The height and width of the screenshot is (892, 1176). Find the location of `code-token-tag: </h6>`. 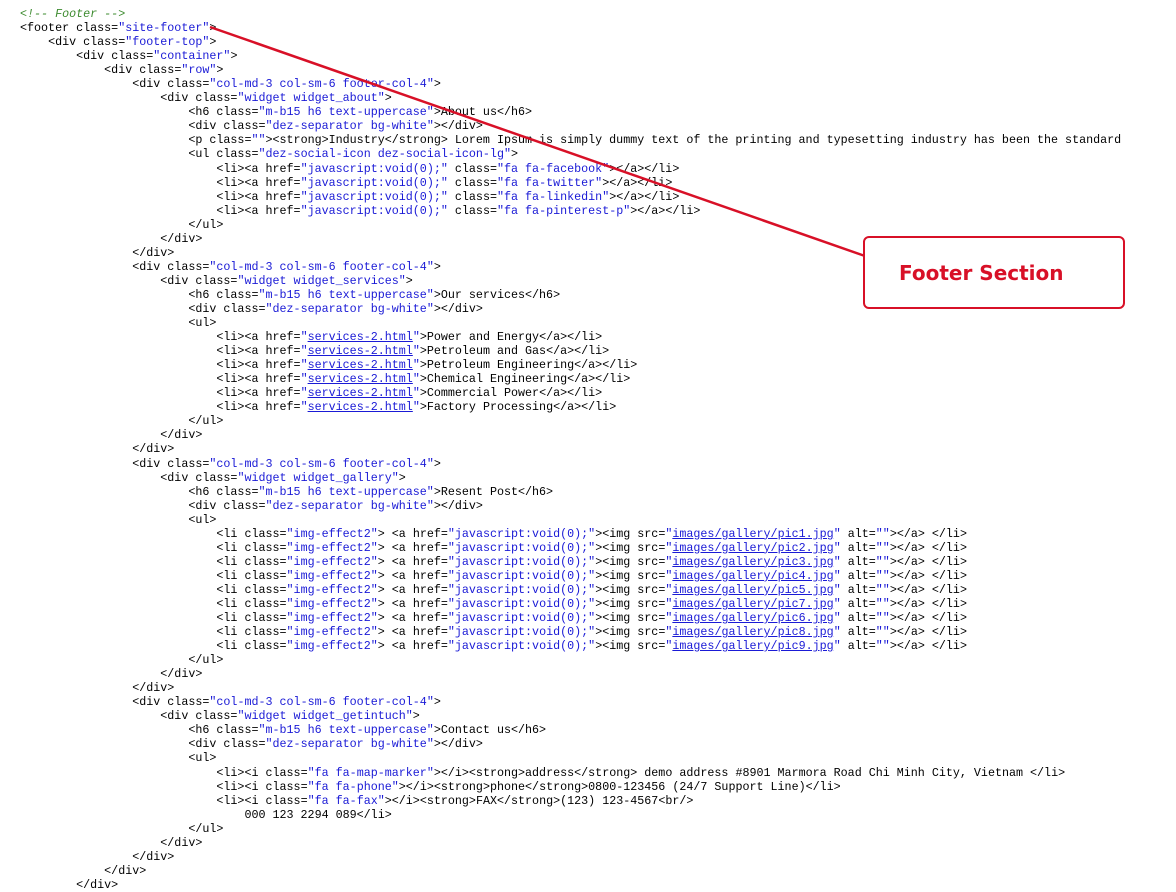

code-token-tag: </h6> is located at coordinates (543, 294).